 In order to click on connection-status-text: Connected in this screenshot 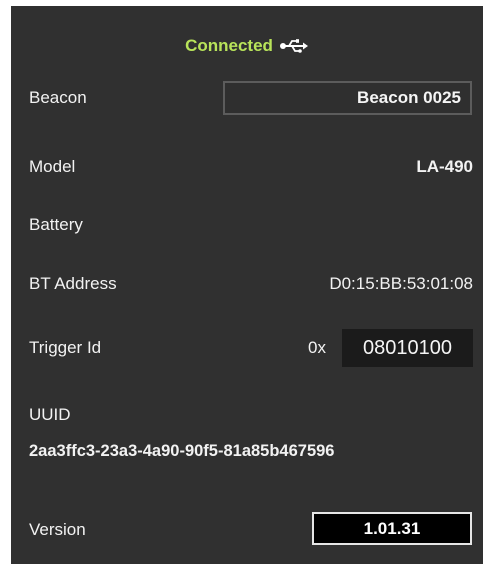, I will do `click(229, 45)`.